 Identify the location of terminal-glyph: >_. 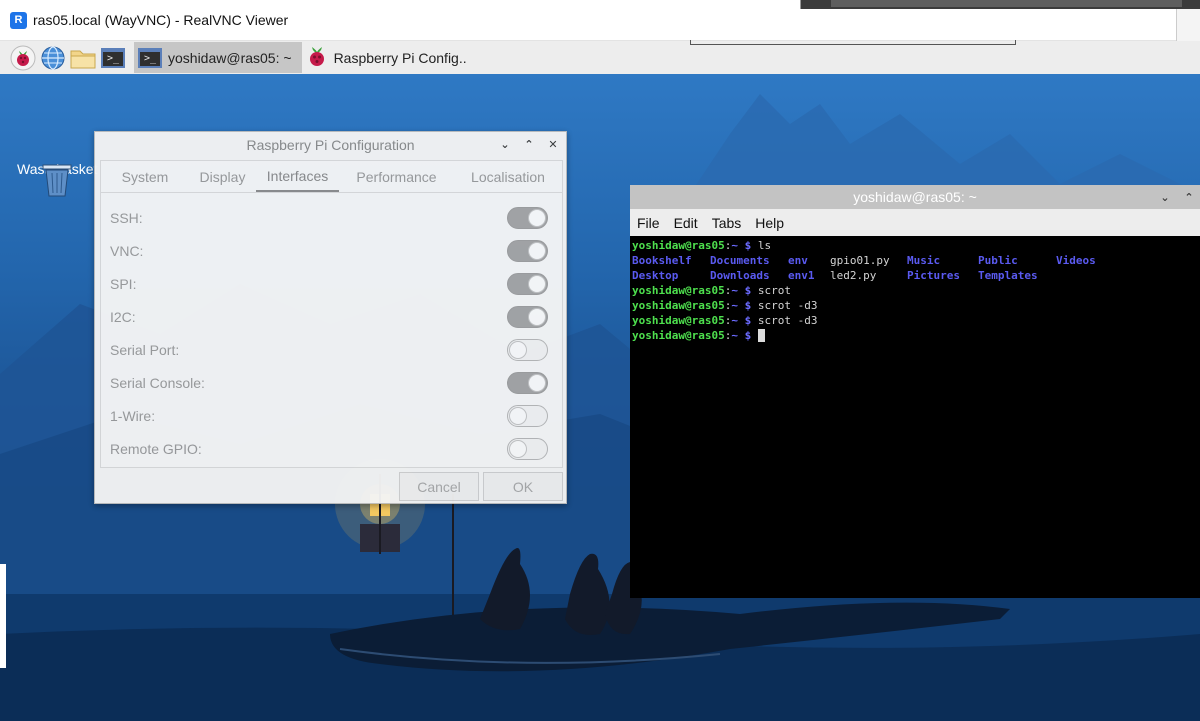
(113, 57).